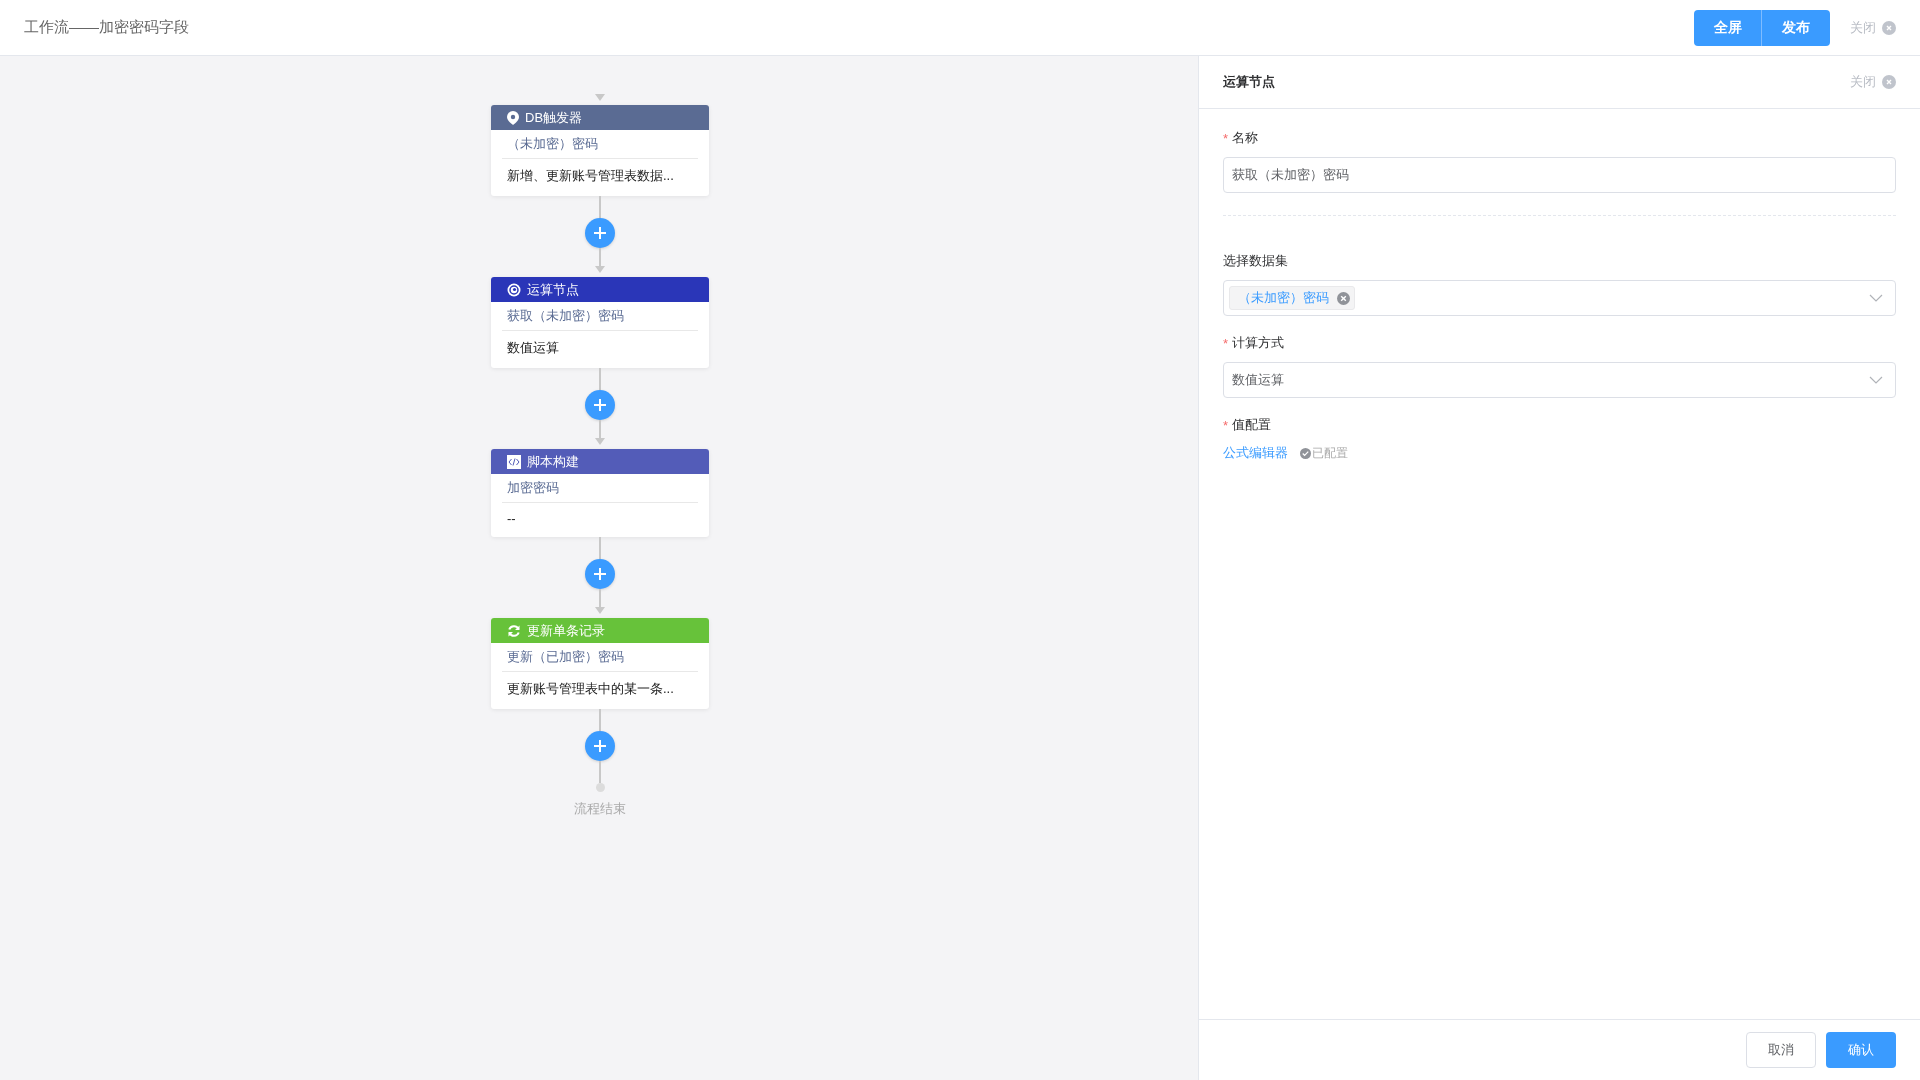 The width and height of the screenshot is (1920, 1080). I want to click on field-label: 值配置, so click(1252, 425).